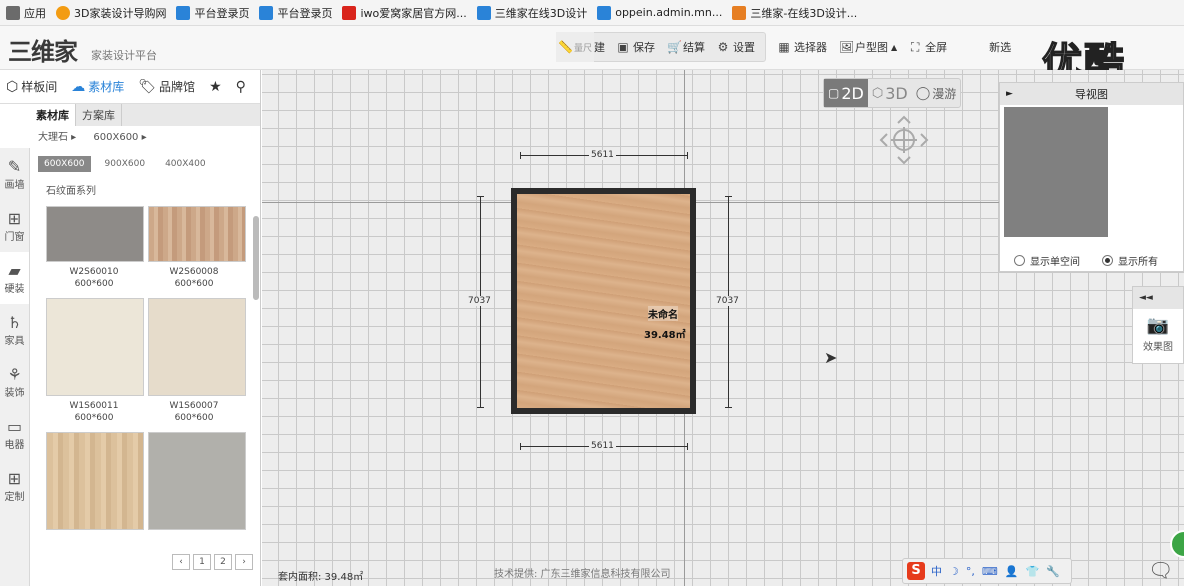  I want to click on ime-keyboard-icon: ⌨, so click(990, 571).